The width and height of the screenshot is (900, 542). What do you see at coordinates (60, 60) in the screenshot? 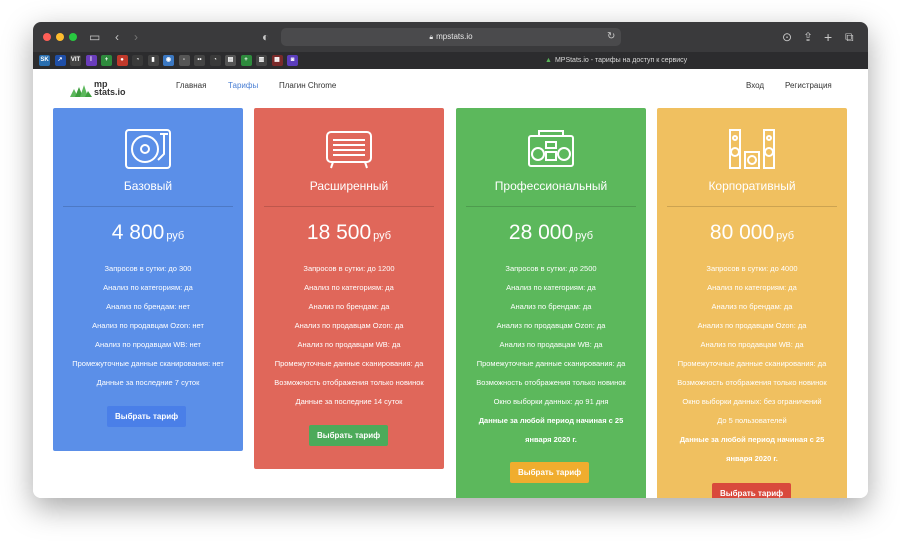
I see `favorite-site-icon: ↗` at bounding box center [60, 60].